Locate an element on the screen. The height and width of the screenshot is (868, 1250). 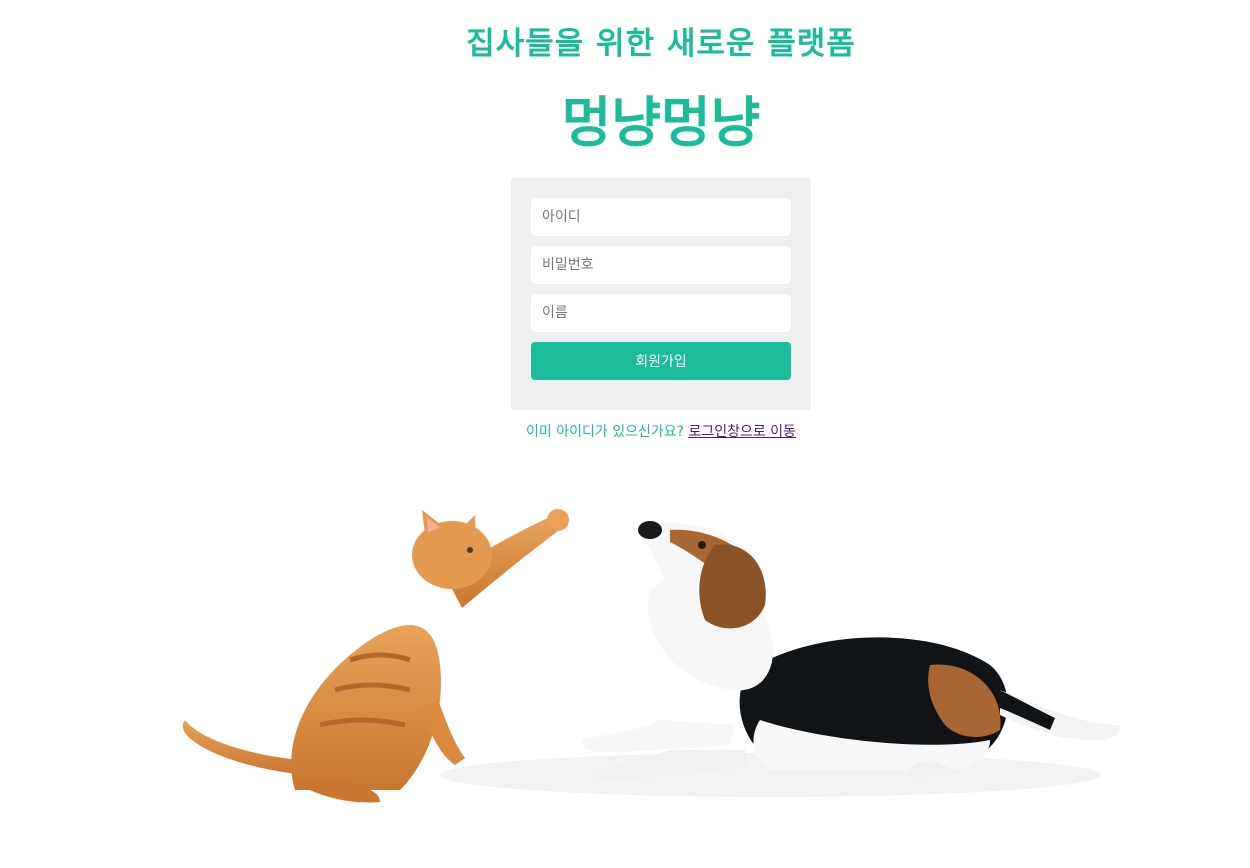
id-input is located at coordinates (661, 217).